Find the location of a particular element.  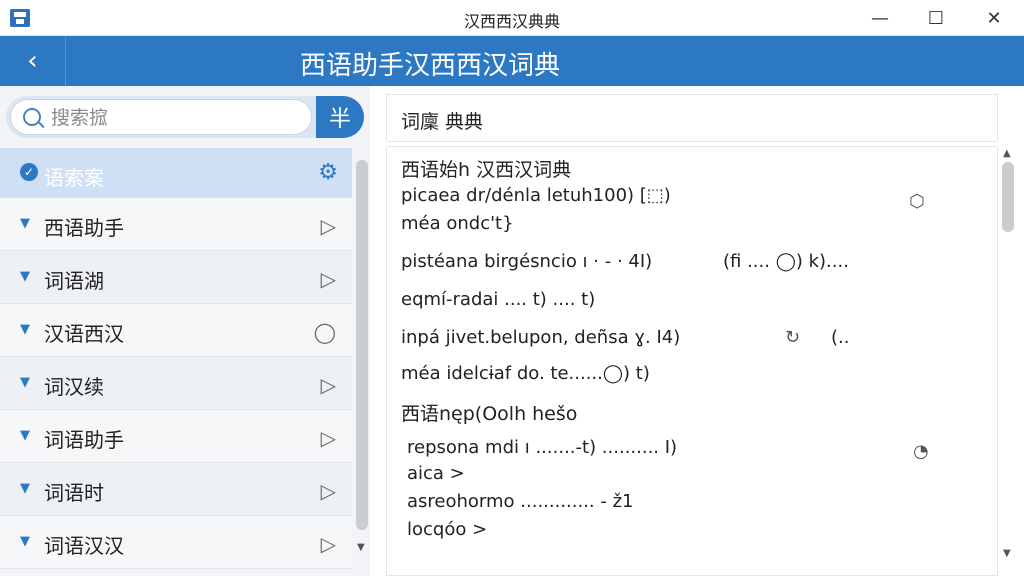

sidebar-item-label: 词语助手 is located at coordinates (84, 440).